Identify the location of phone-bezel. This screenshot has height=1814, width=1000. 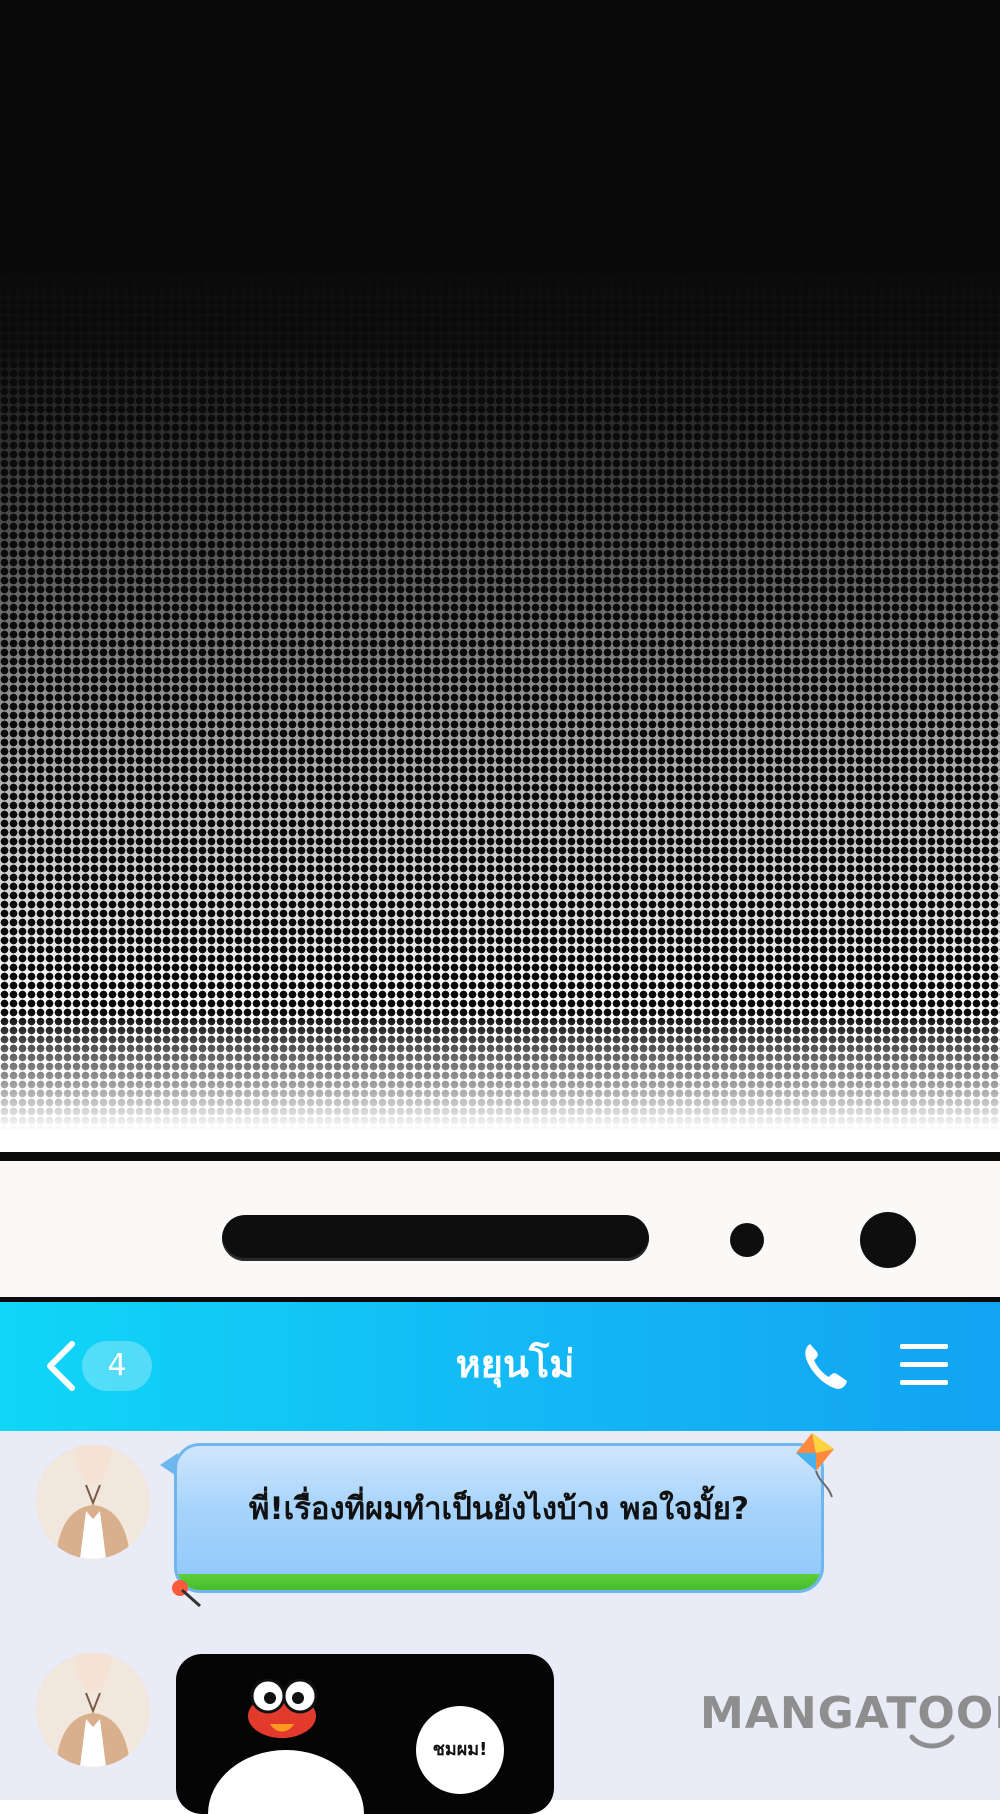
(500, 1227).